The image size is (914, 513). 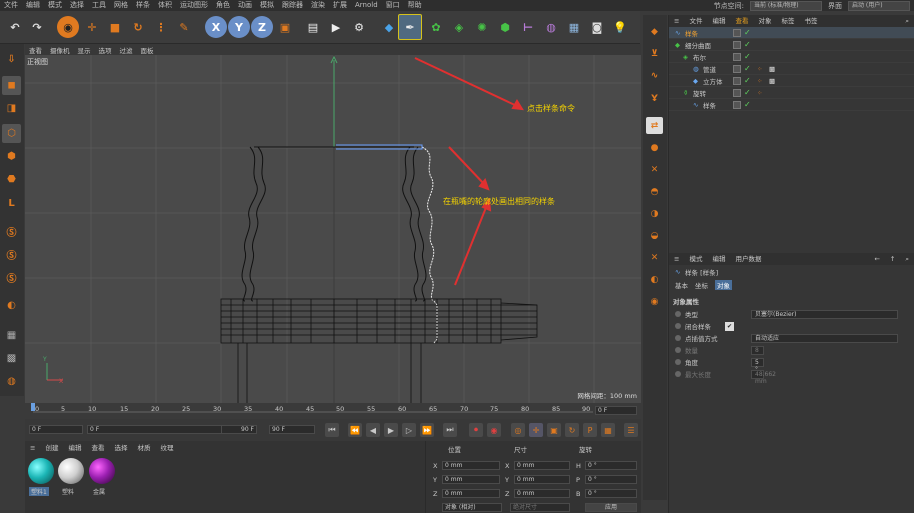 What do you see at coordinates (892, 259) in the screenshot?
I see `am-up-icon: ↑` at bounding box center [892, 259].